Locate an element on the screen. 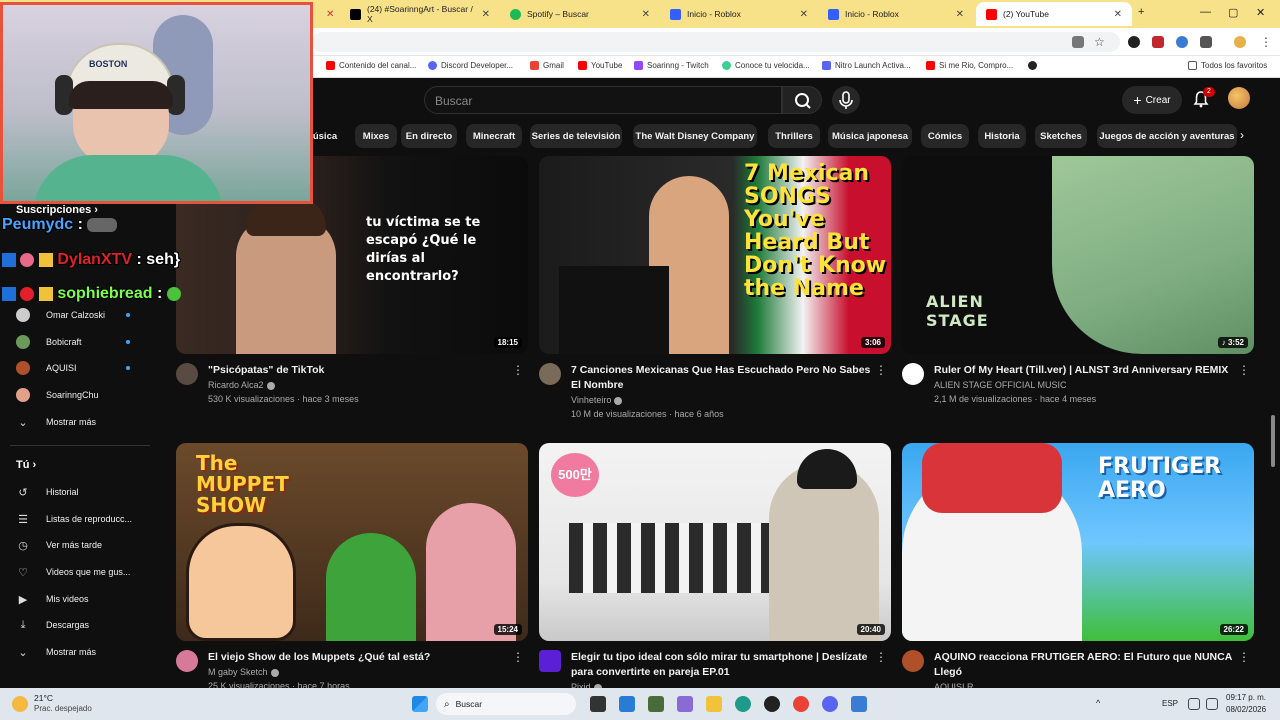  bookmark-item: YouTube is located at coordinates (600, 65).